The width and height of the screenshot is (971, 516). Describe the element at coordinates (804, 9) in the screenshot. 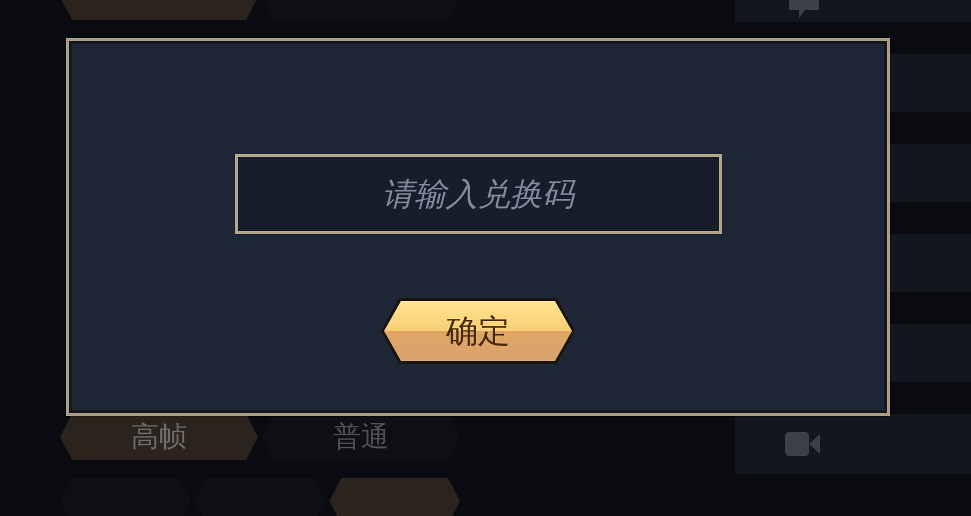

I see `chat-bubble-icon` at that location.